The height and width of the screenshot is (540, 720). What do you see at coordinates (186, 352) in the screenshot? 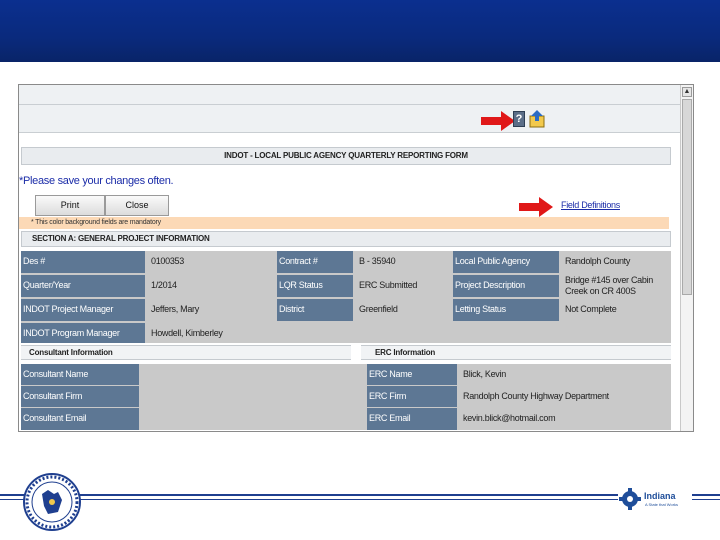
I see `consultant-info-header: Consultant Information` at bounding box center [186, 352].